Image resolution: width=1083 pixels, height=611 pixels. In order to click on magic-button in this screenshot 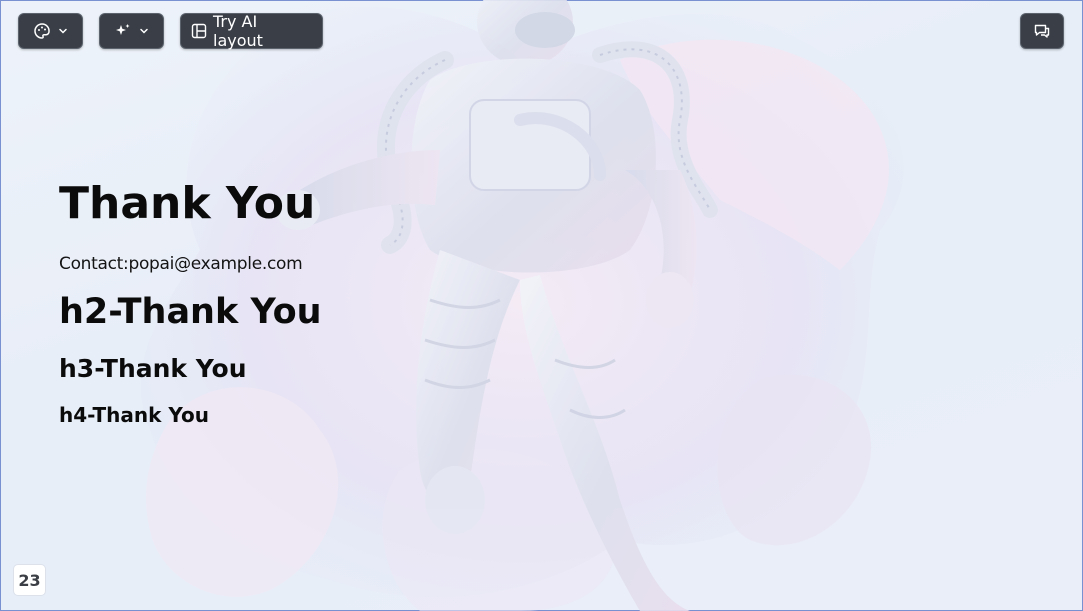, I will do `click(131, 31)`.